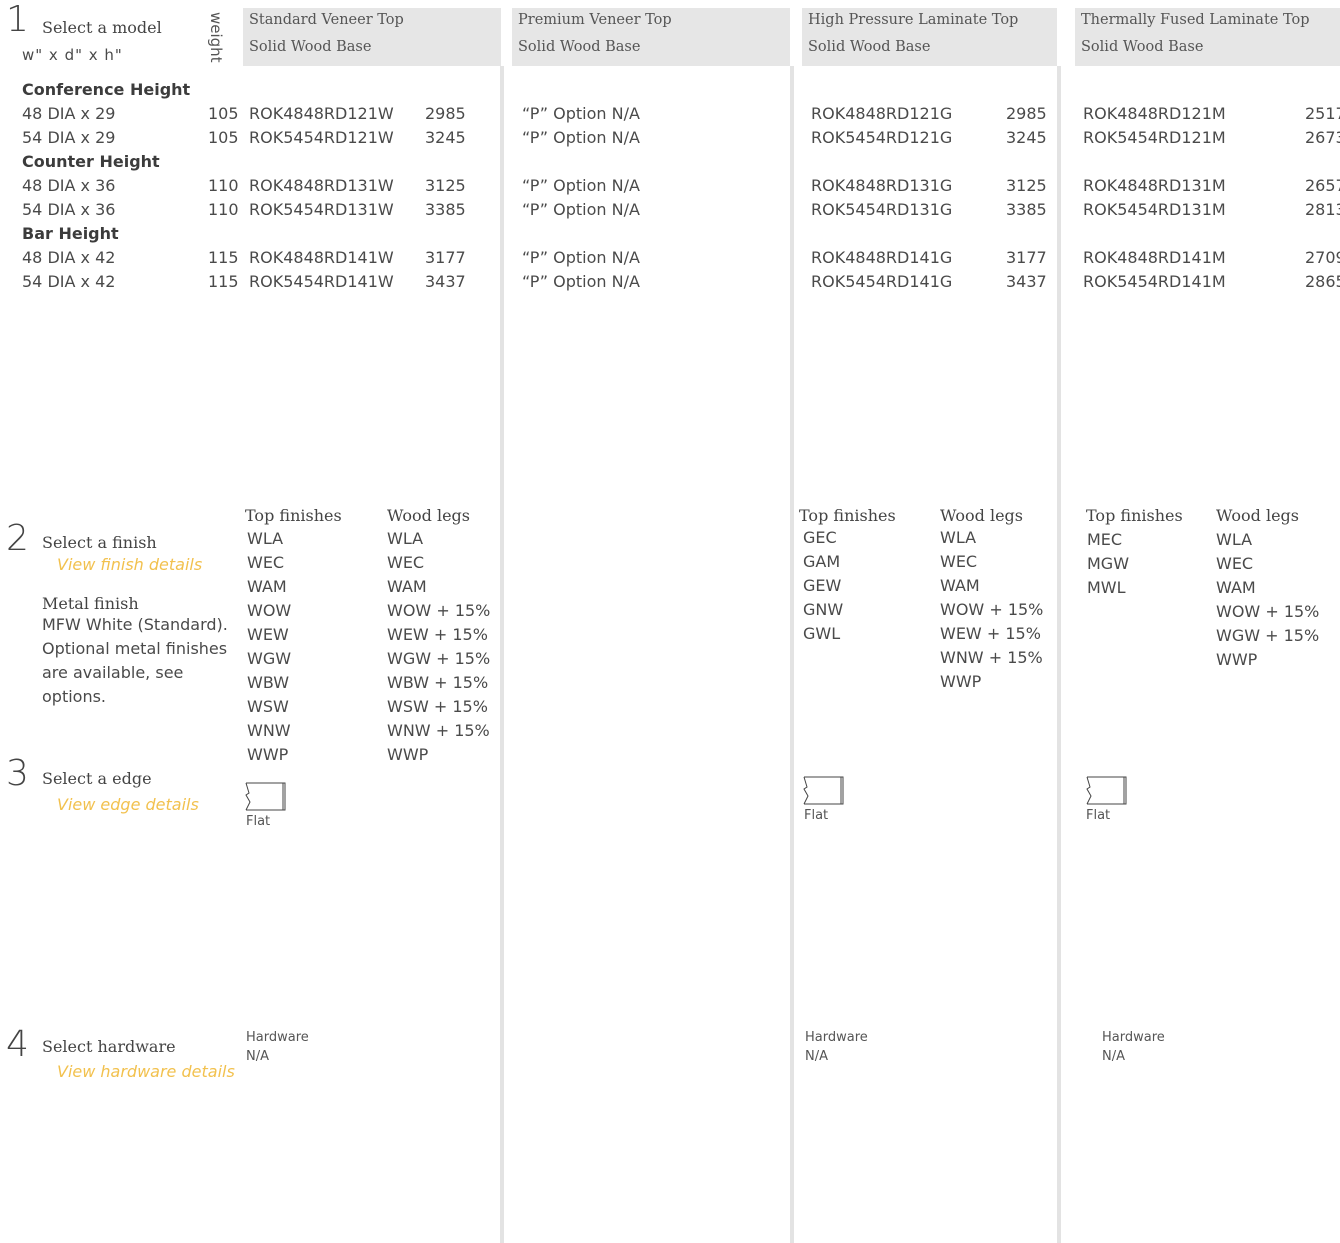 The width and height of the screenshot is (1340, 1243). I want to click on column-header-premium-veneer: Premium Veneer Top Solid Wood Base, so click(651, 37).